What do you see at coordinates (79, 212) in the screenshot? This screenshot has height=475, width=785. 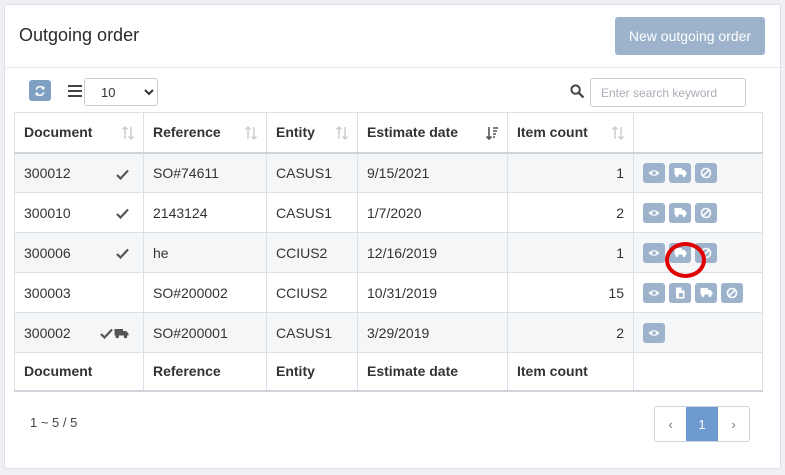 I see `cell-document: 300010` at bounding box center [79, 212].